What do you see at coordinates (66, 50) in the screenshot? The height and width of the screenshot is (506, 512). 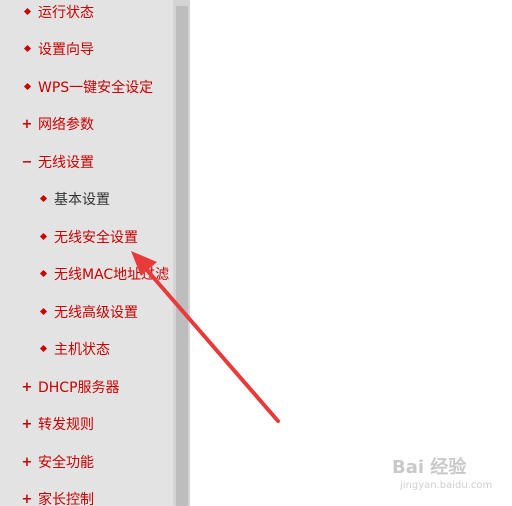 I see `sidebar-item-label: 设置向导` at bounding box center [66, 50].